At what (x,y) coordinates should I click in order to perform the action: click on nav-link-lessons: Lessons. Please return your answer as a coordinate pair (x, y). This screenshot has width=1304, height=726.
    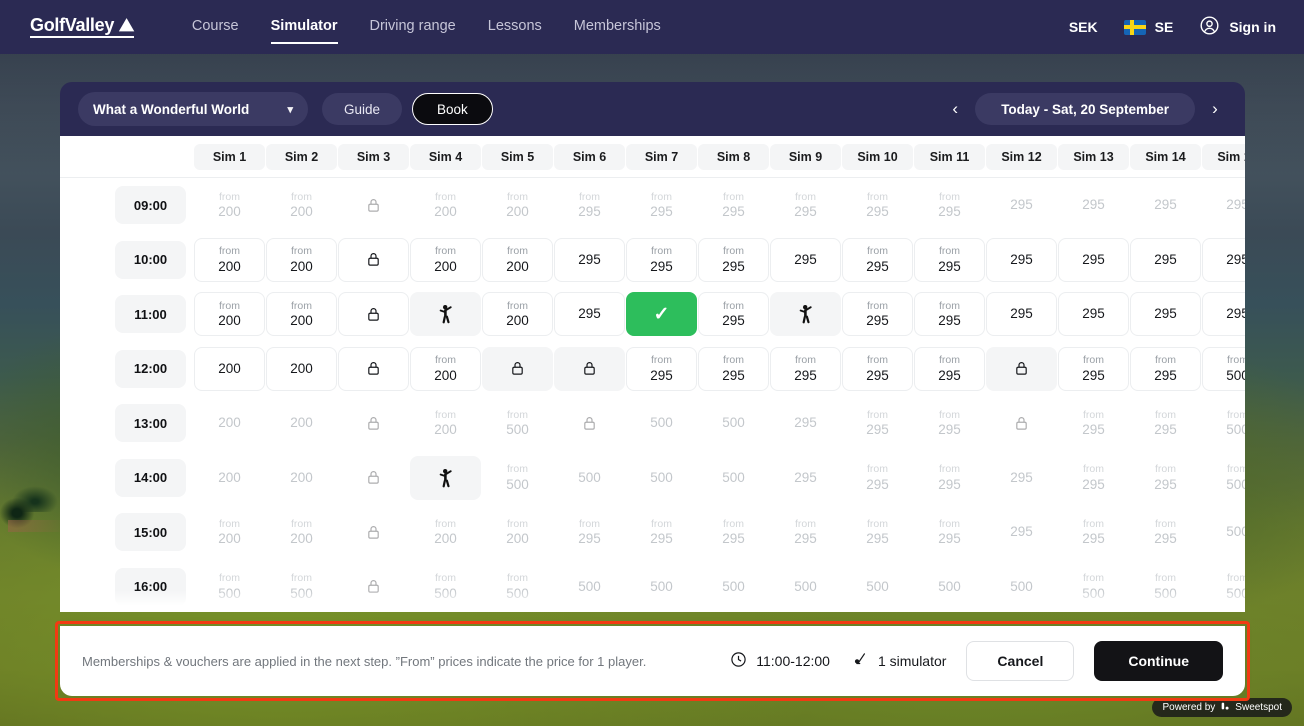
    Looking at the image, I should click on (515, 27).